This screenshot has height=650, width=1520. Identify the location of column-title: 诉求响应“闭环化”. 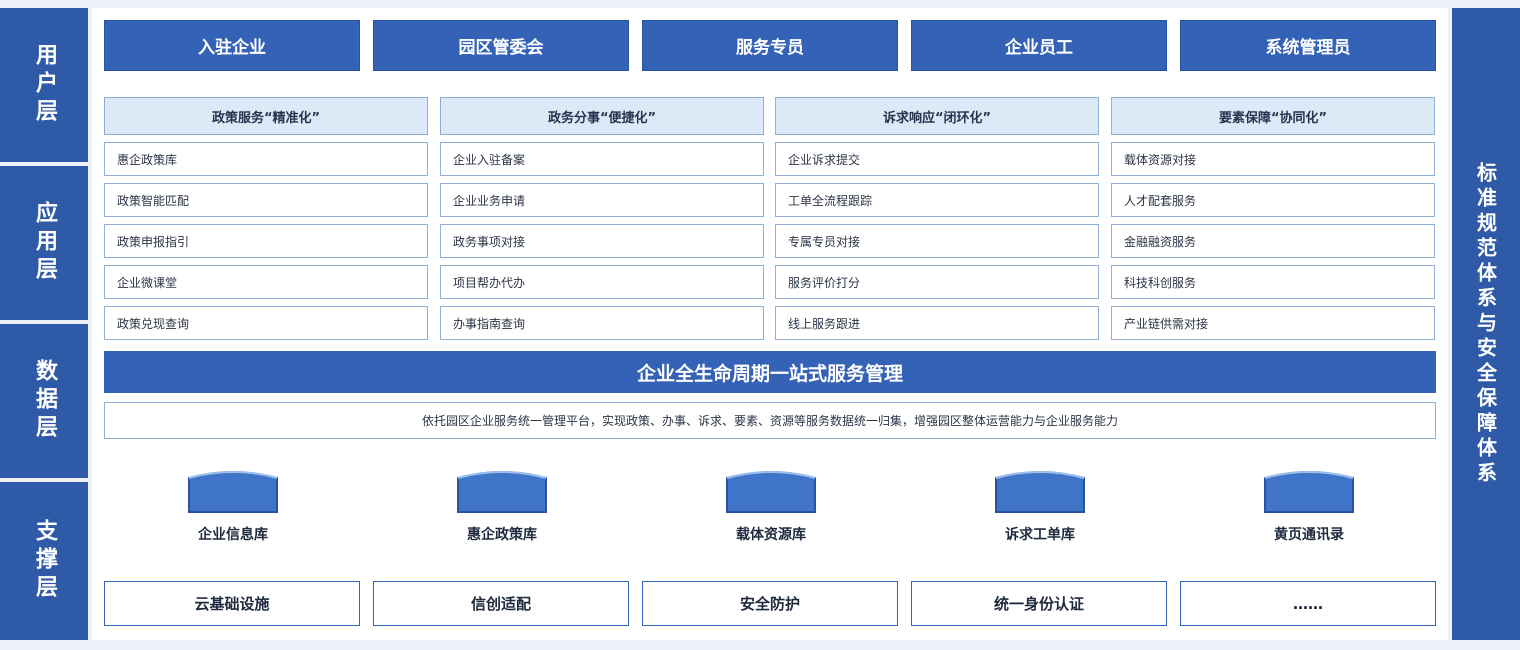
(937, 116).